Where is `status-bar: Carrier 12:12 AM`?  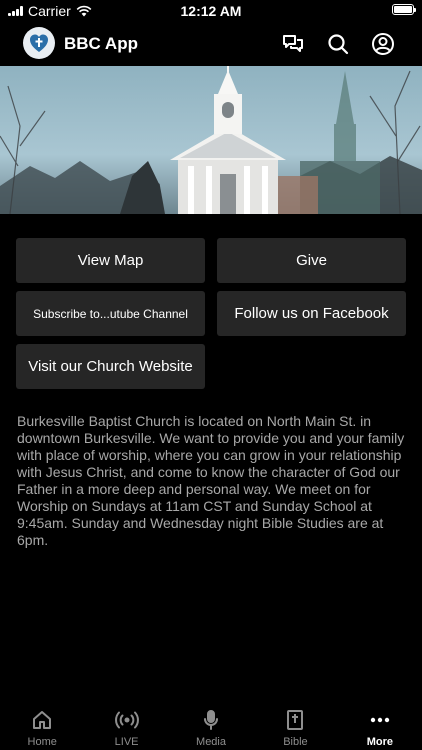 status-bar: Carrier 12:12 AM is located at coordinates (211, 11).